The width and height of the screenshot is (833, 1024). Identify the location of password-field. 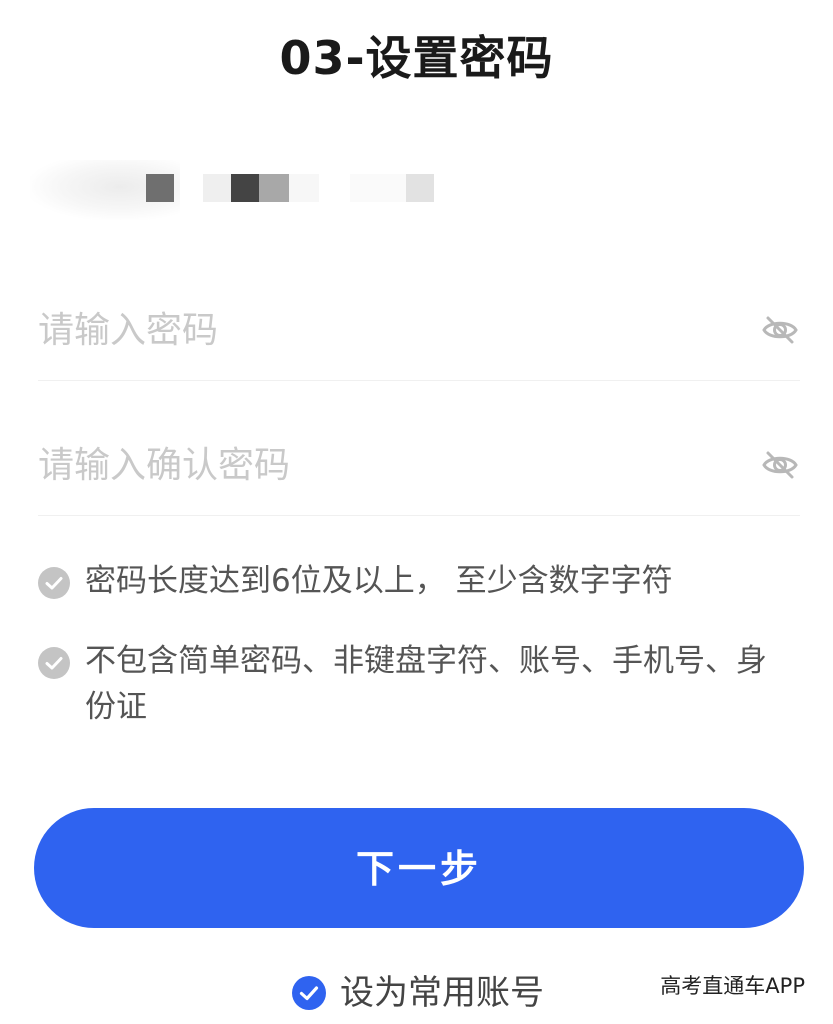
(419, 330).